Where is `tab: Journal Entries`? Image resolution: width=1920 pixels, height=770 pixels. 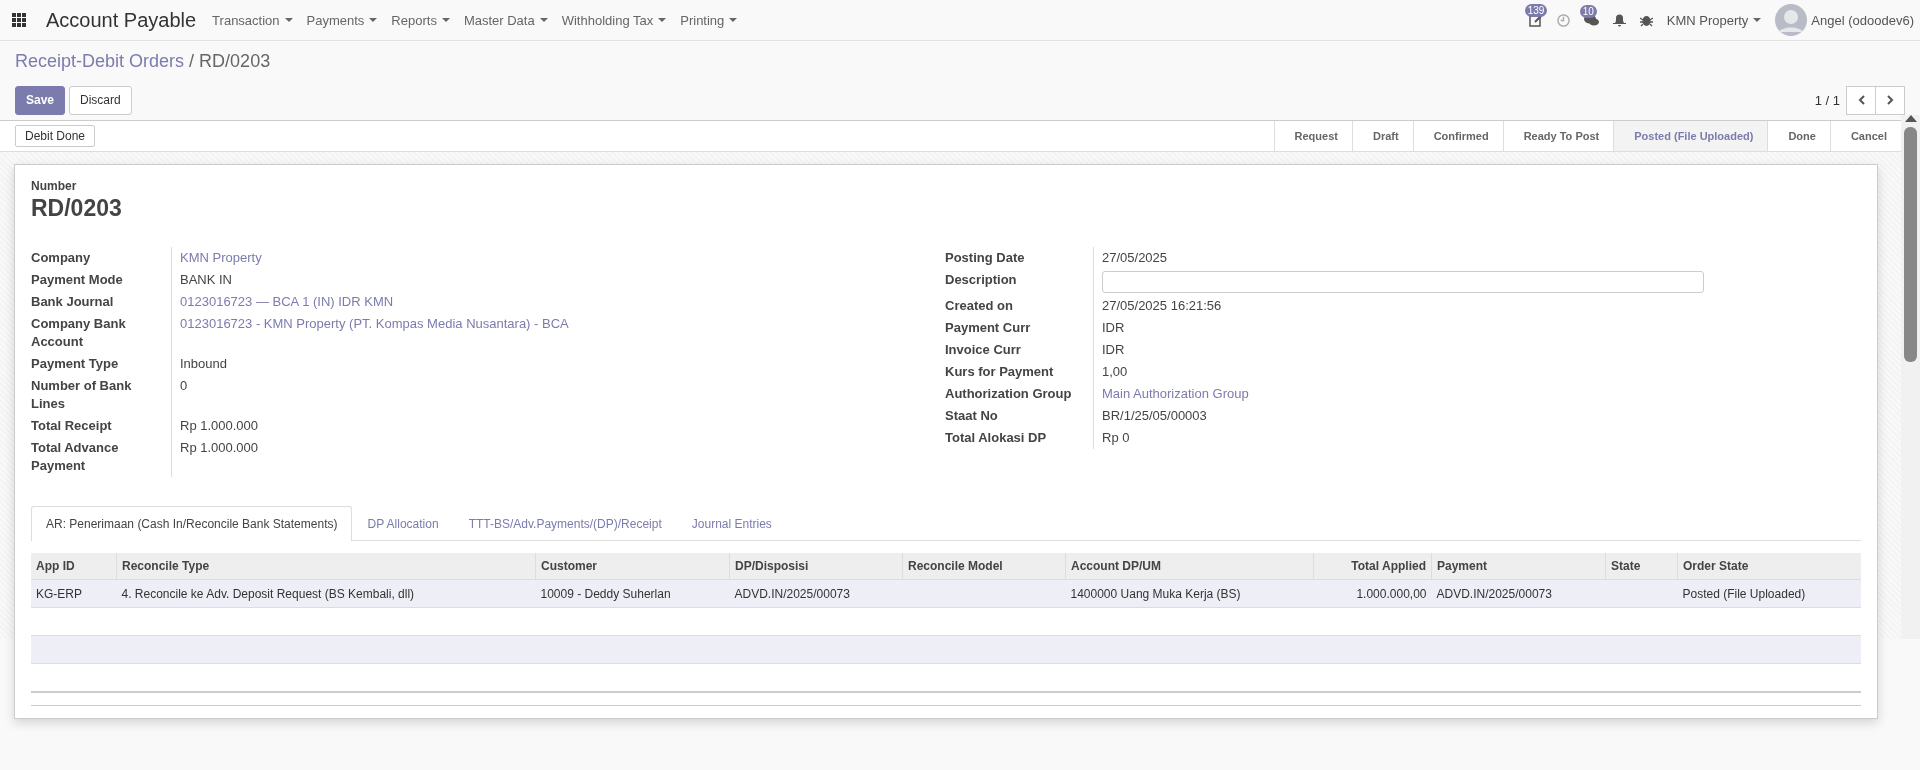
tab: Journal Entries is located at coordinates (731, 523).